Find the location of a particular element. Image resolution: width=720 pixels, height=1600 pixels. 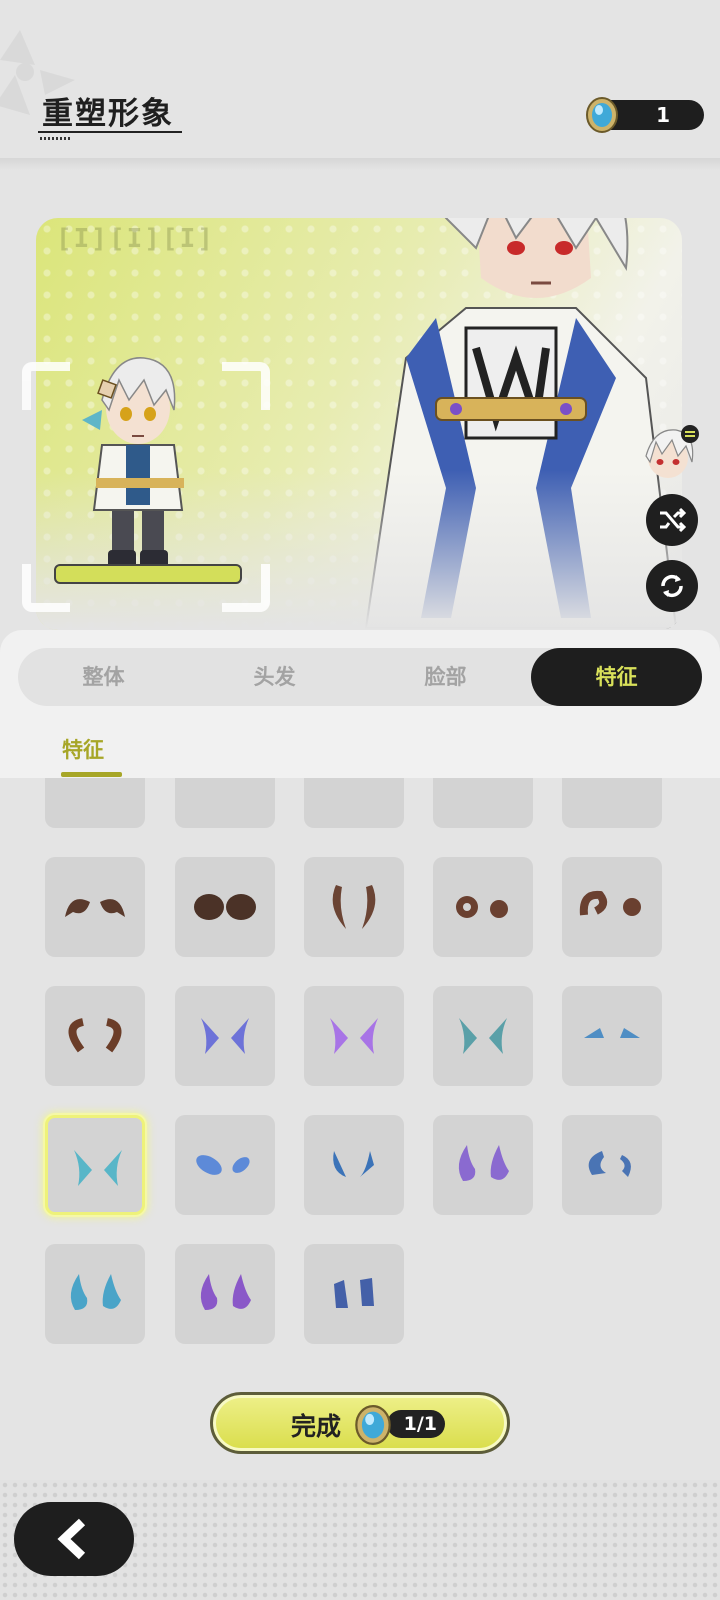

curled-horns-icon is located at coordinates (95, 908).